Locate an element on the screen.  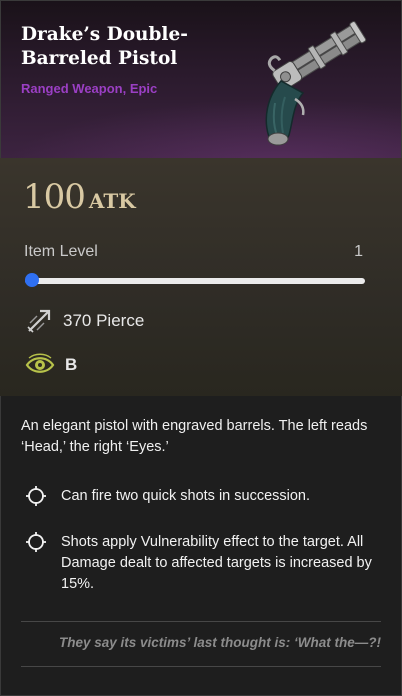
slider-track is located at coordinates (195, 281).